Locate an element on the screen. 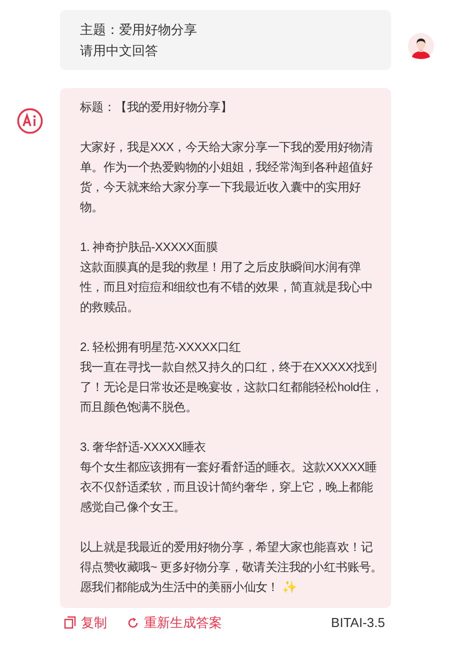 The image size is (450, 661). item-heading: 1. 神奇护肤品-XXXXX面膜 is located at coordinates (149, 247).